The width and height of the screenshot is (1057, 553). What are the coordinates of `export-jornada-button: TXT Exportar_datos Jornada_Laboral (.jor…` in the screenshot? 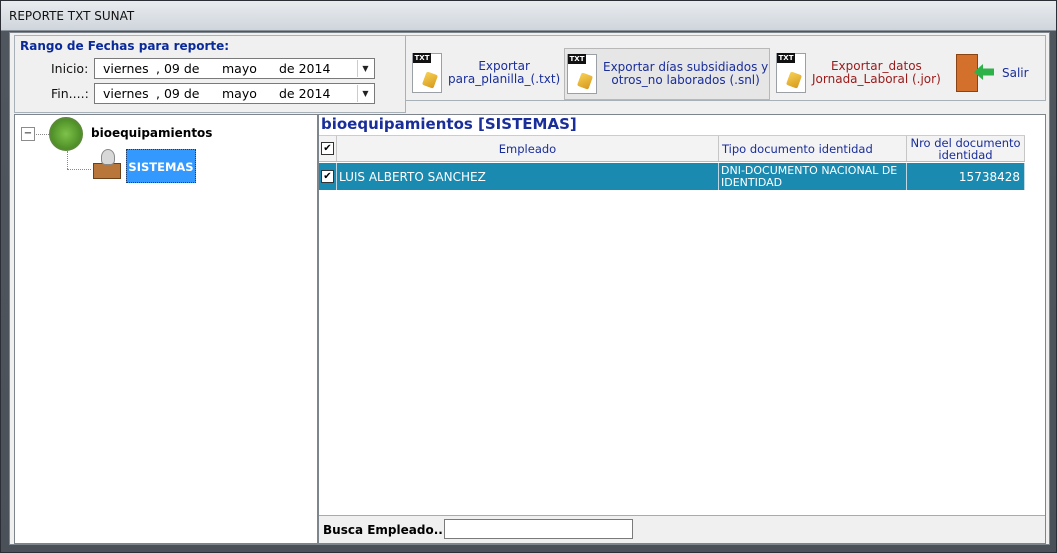 It's located at (860, 73).